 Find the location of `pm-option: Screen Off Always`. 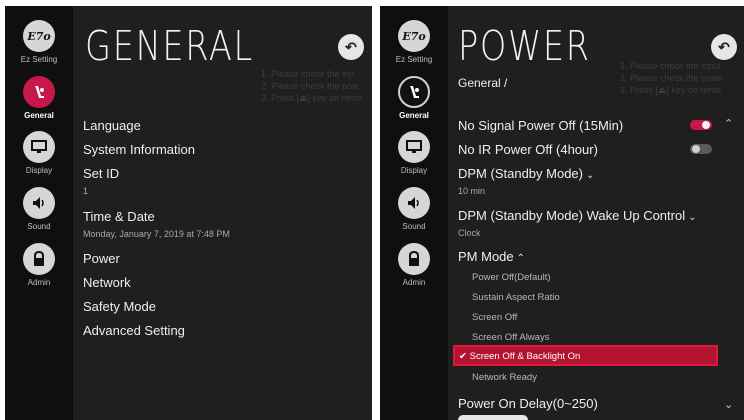

pm-option: Screen Off Always is located at coordinates (510, 337).